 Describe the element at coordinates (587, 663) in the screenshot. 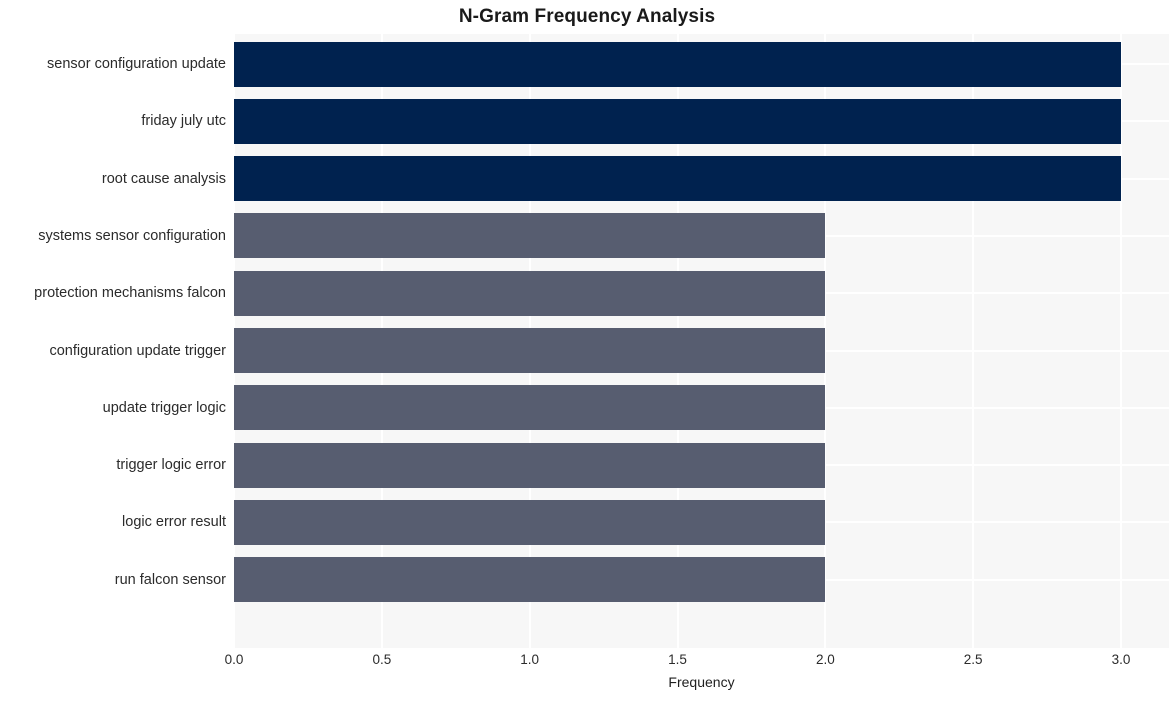

I see `x-axis-tick-labels: 0.0 0.5 1.0 1.5 2.0 2.5 3.0` at that location.